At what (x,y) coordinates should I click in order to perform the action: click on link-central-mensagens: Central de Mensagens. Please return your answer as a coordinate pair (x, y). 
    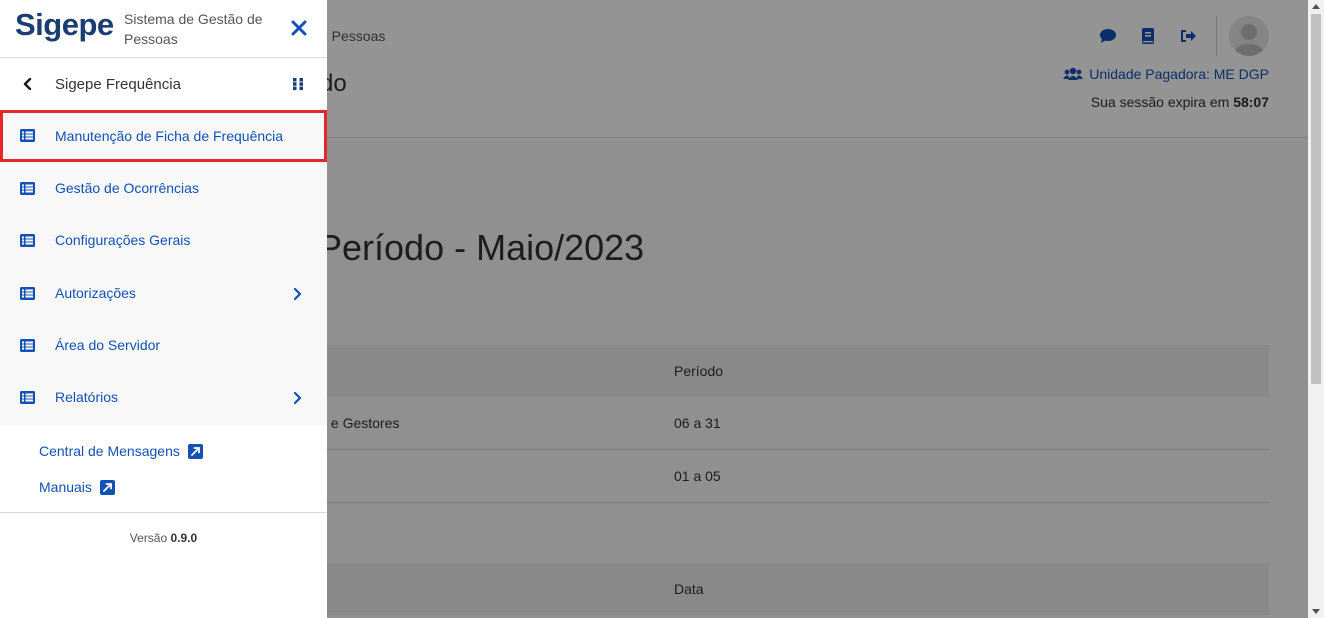
    Looking at the image, I should click on (121, 451).